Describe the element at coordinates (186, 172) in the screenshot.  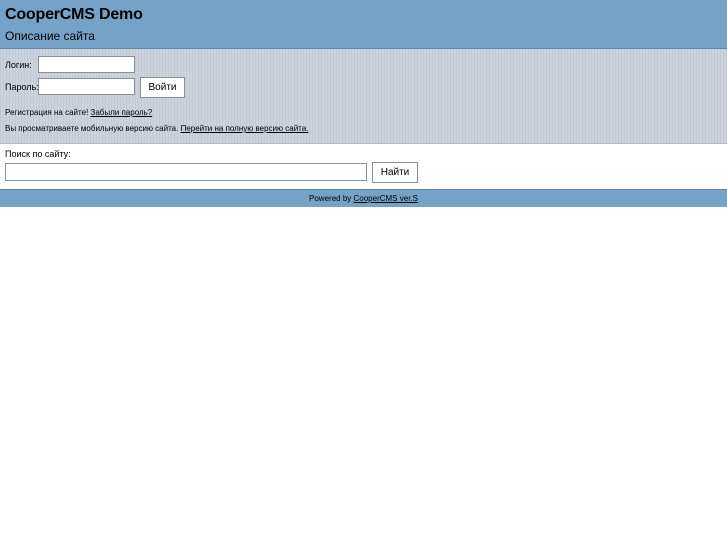
I see `search-input` at that location.